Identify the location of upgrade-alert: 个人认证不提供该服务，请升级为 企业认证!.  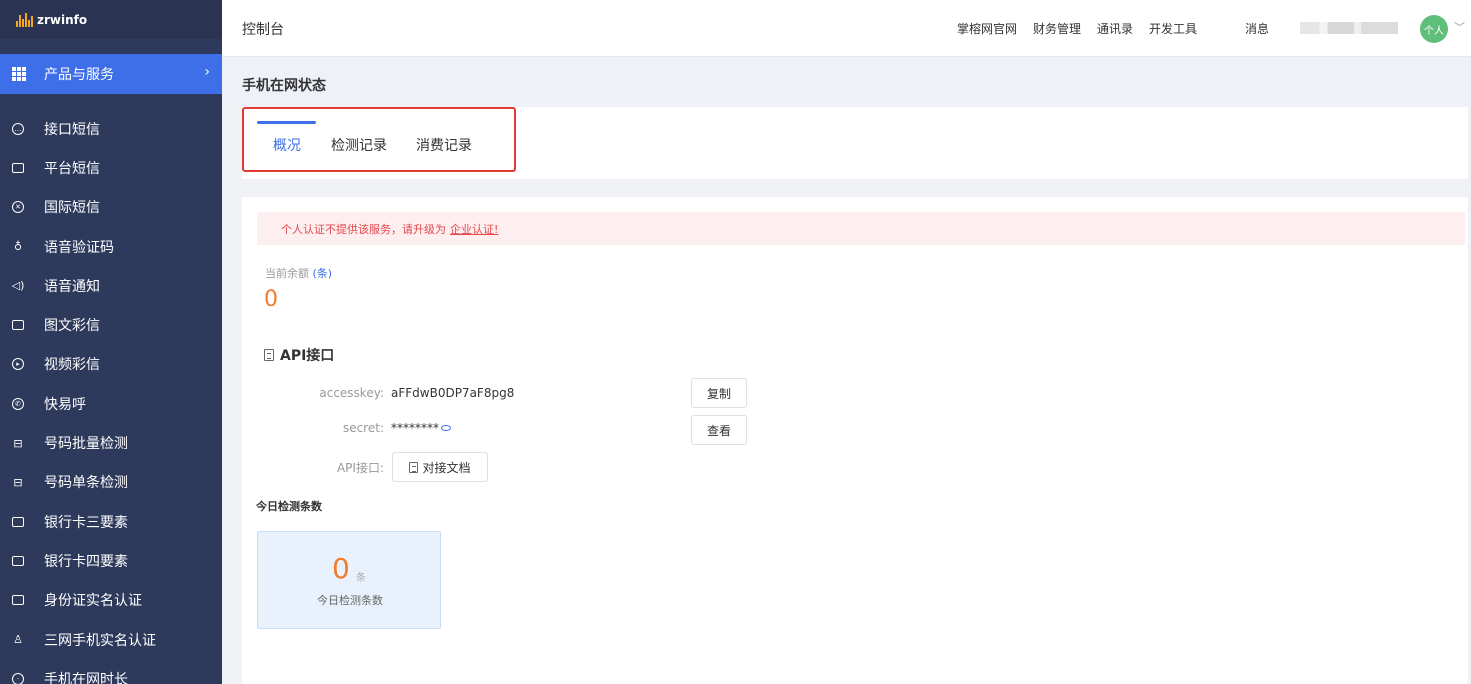
(861, 228).